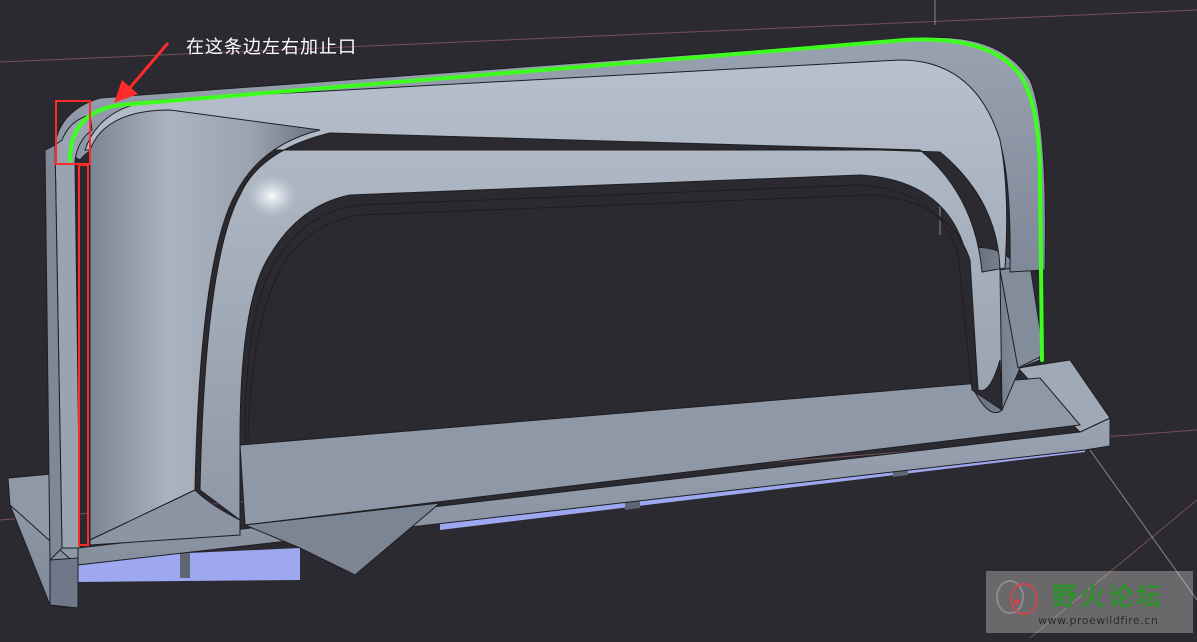 This screenshot has height=642, width=1197. Describe the element at coordinates (272, 196) in the screenshot. I see `specular-highlight` at that location.